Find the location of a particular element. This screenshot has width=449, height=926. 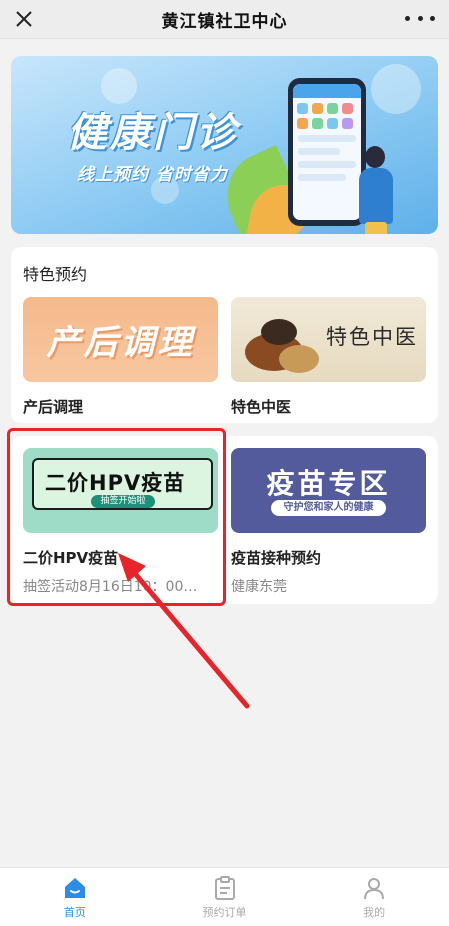

tcm-thumbnail: 特色中医 is located at coordinates (328, 339).